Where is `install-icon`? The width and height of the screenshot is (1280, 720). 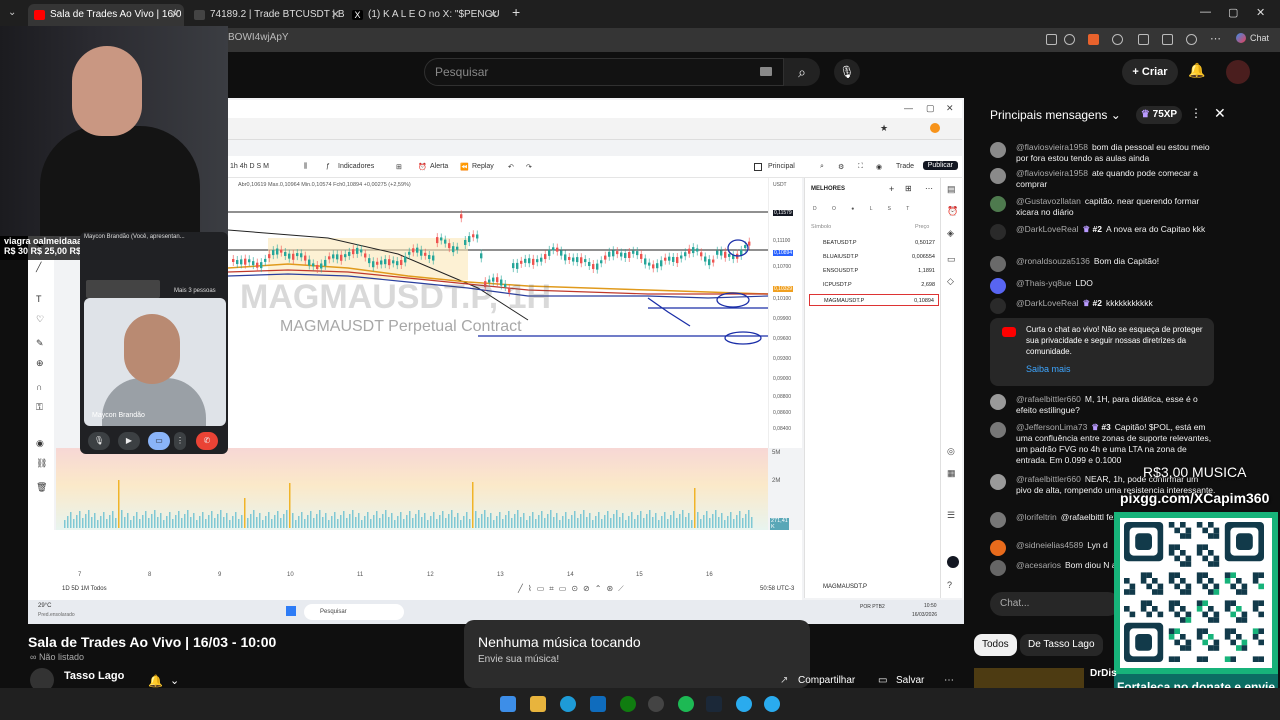
install-icon is located at coordinates (1051, 39).